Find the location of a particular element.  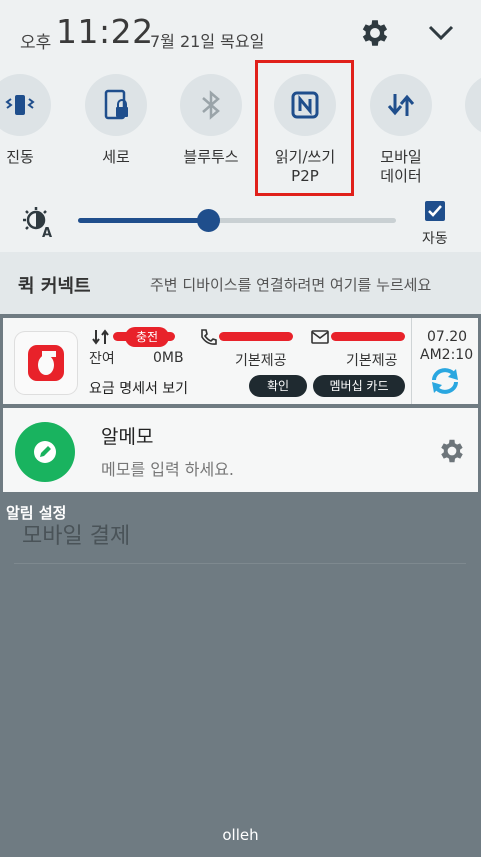

auto-brightness-checkbox is located at coordinates (435, 211).